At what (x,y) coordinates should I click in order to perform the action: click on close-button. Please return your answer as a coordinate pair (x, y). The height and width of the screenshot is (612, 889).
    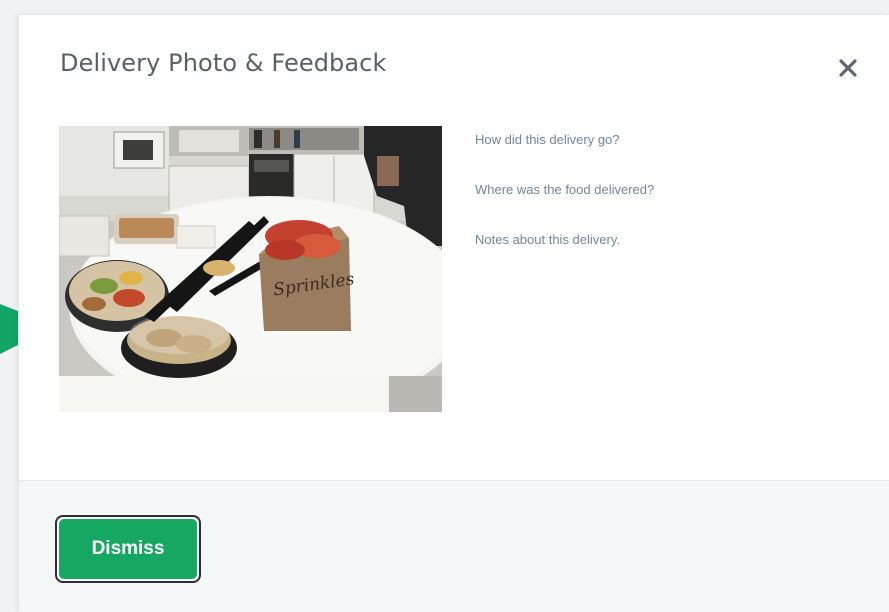
    Looking at the image, I should click on (848, 68).